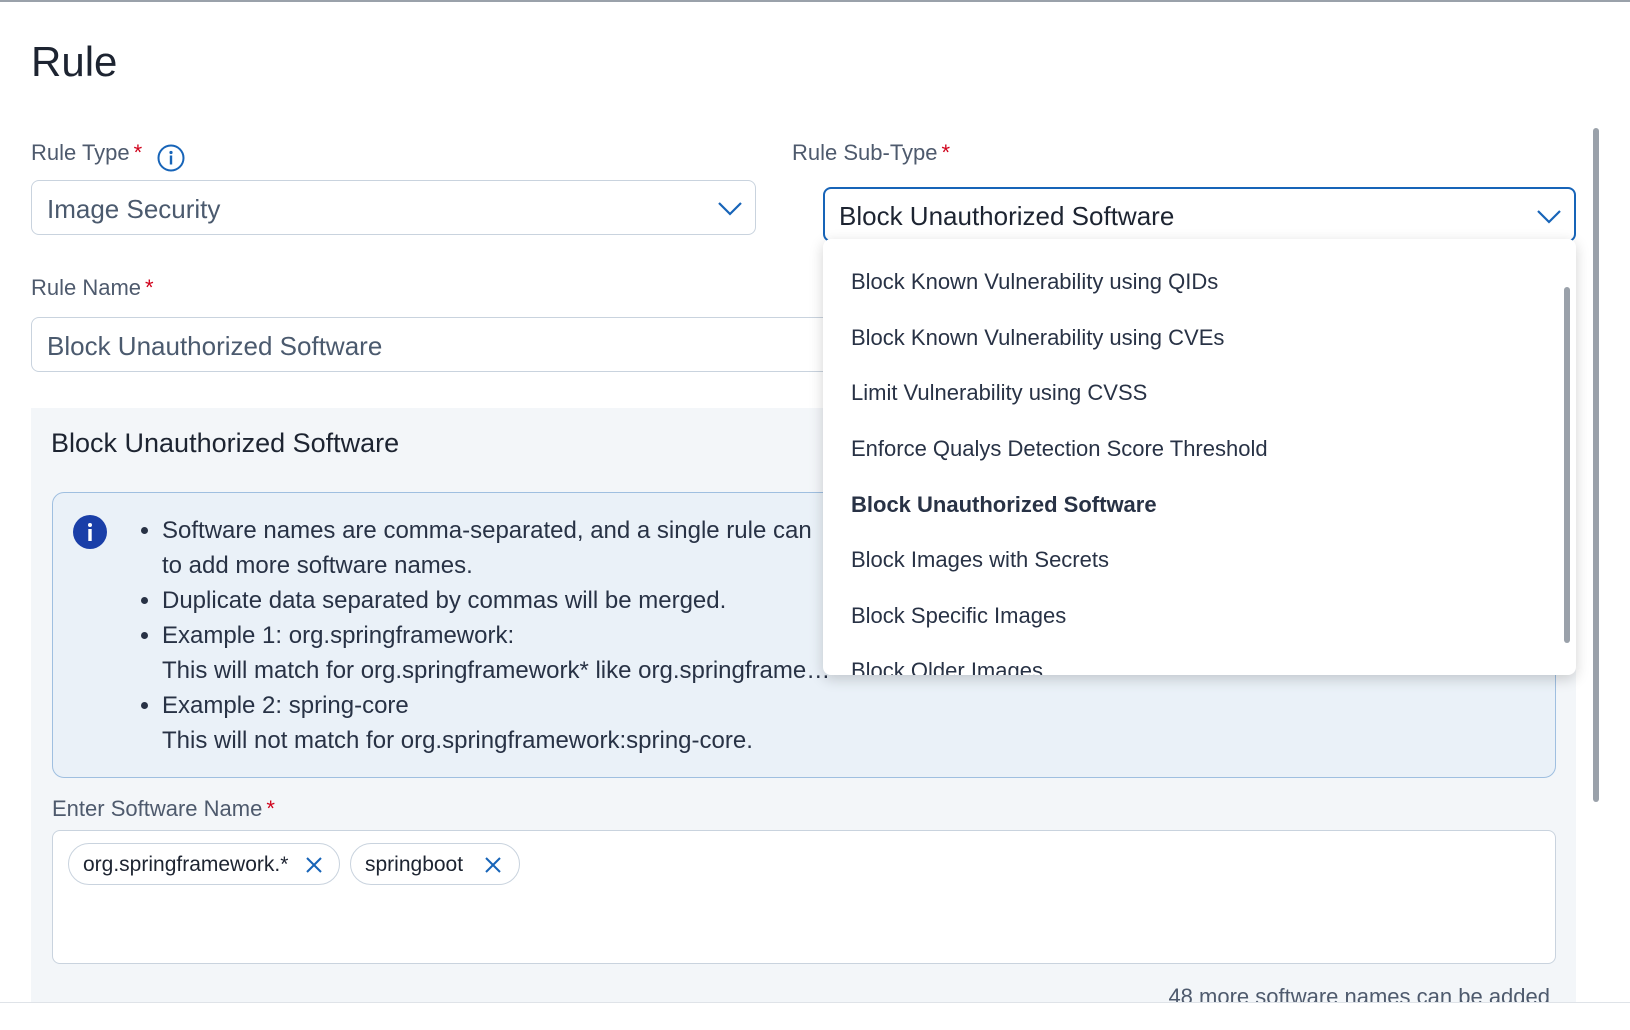 The width and height of the screenshot is (1630, 1030). What do you see at coordinates (1596, 465) in the screenshot?
I see `page-scrollbar-thumb` at bounding box center [1596, 465].